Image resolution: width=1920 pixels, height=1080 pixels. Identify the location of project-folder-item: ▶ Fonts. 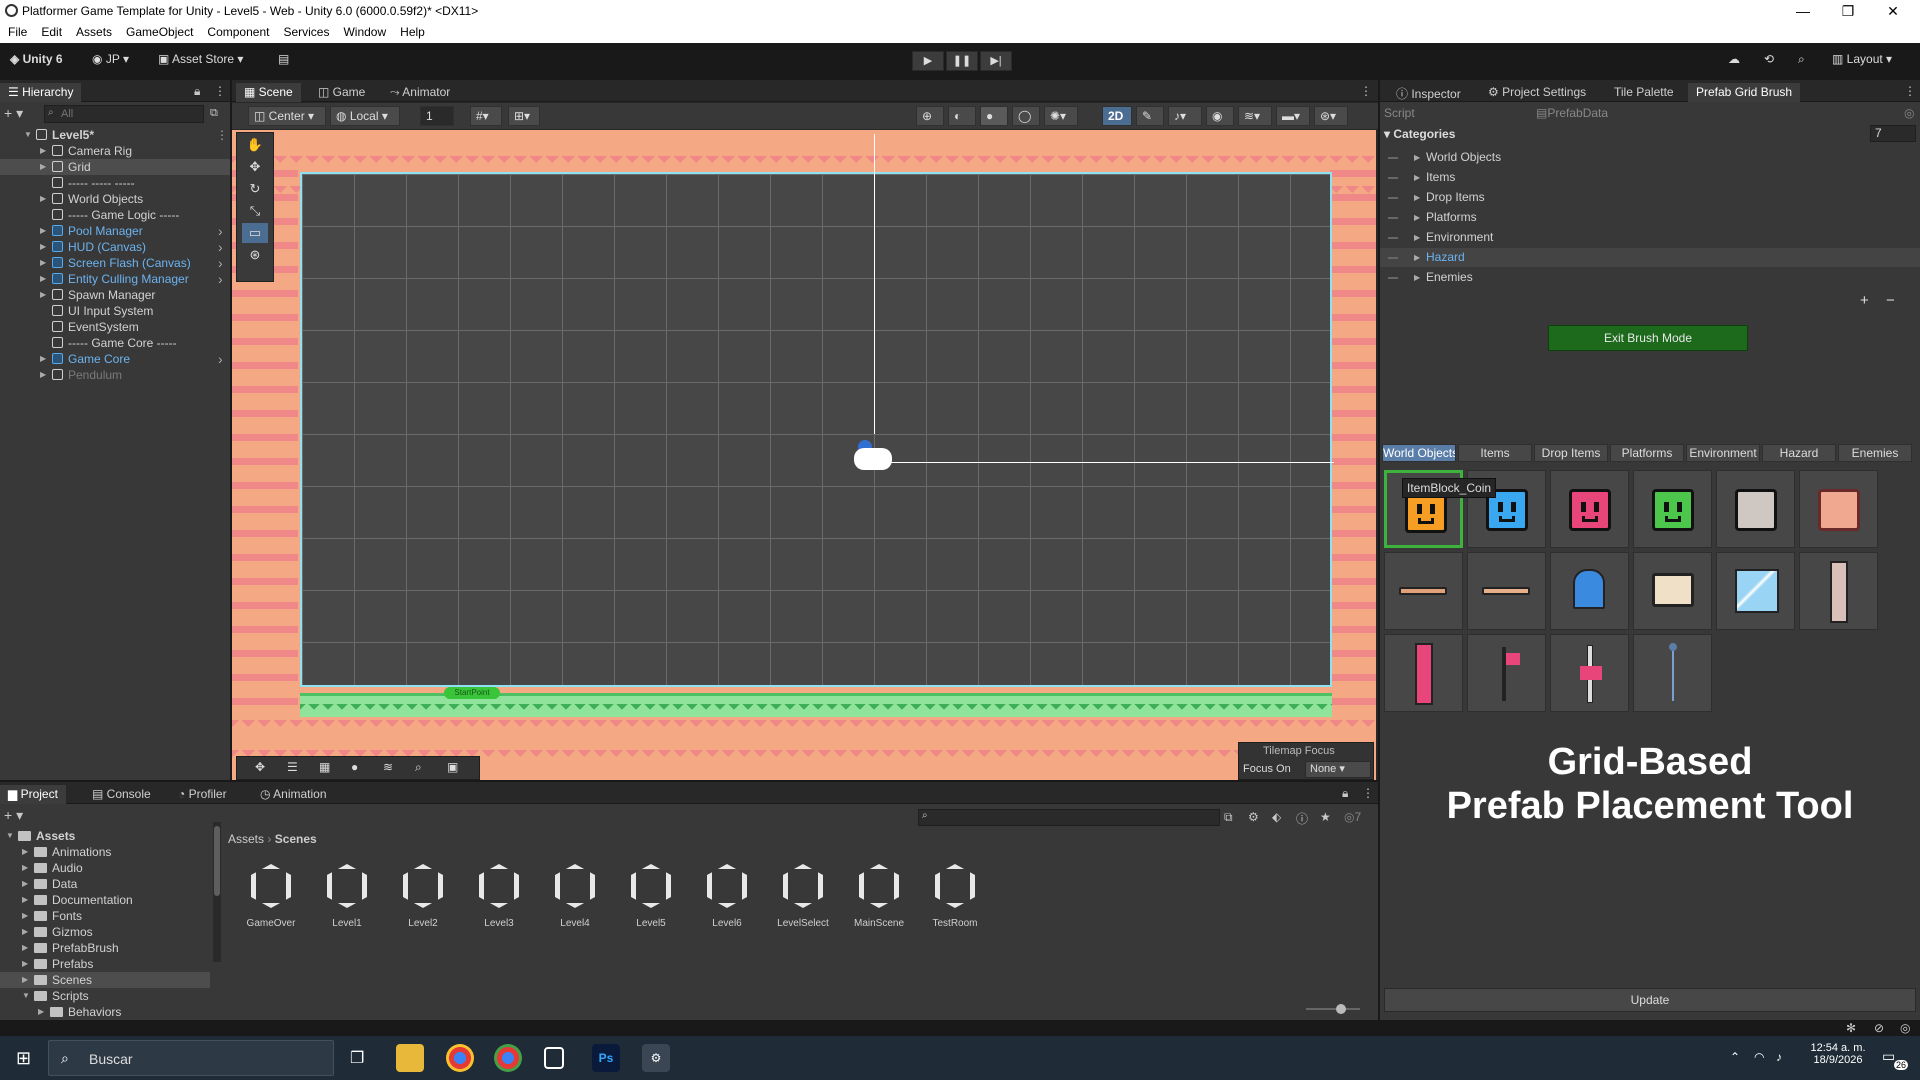
(105, 916).